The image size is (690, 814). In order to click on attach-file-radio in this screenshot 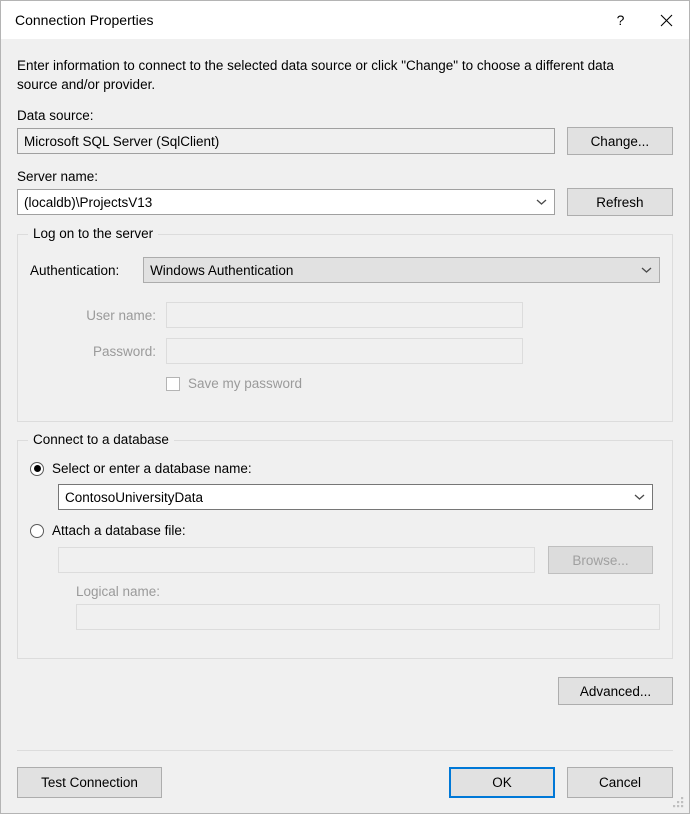, I will do `click(37, 530)`.